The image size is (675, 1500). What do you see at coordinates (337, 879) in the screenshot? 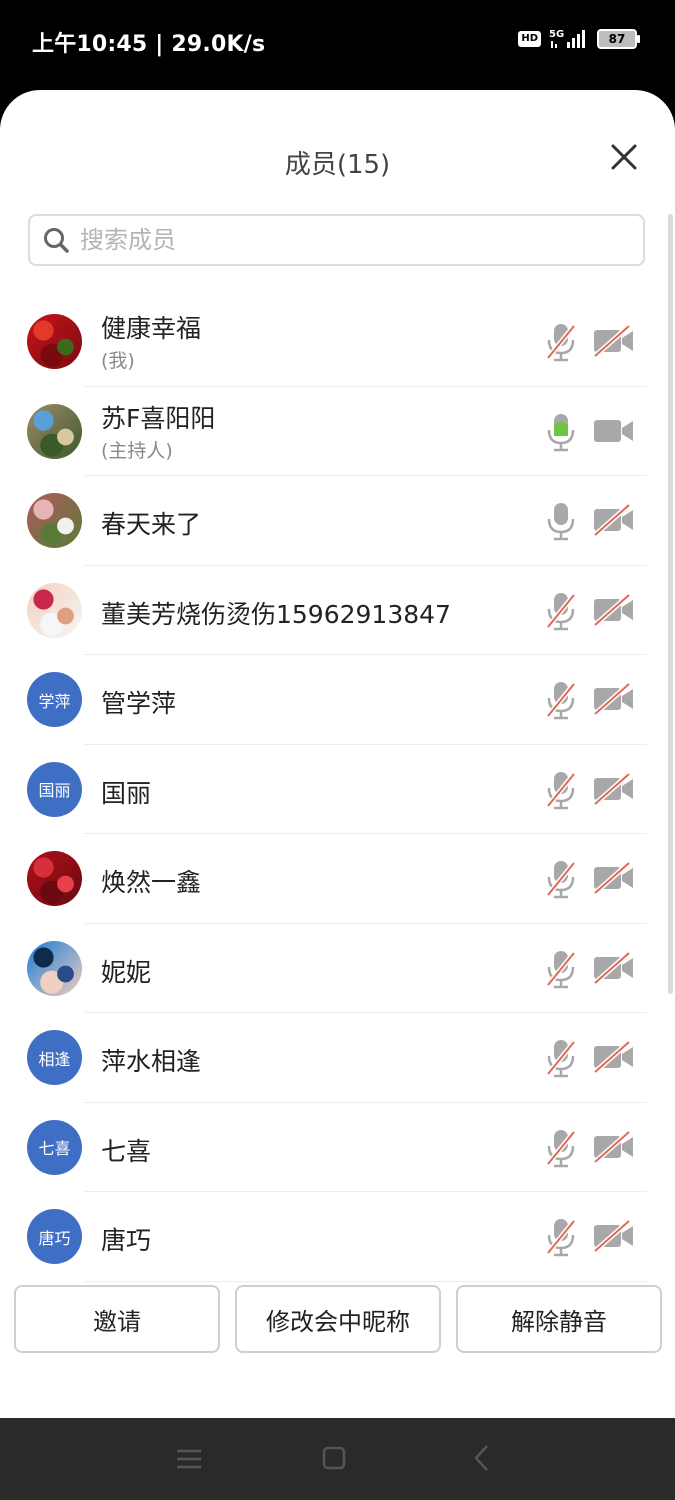
I see `member-row: 焕然一鑫` at bounding box center [337, 879].